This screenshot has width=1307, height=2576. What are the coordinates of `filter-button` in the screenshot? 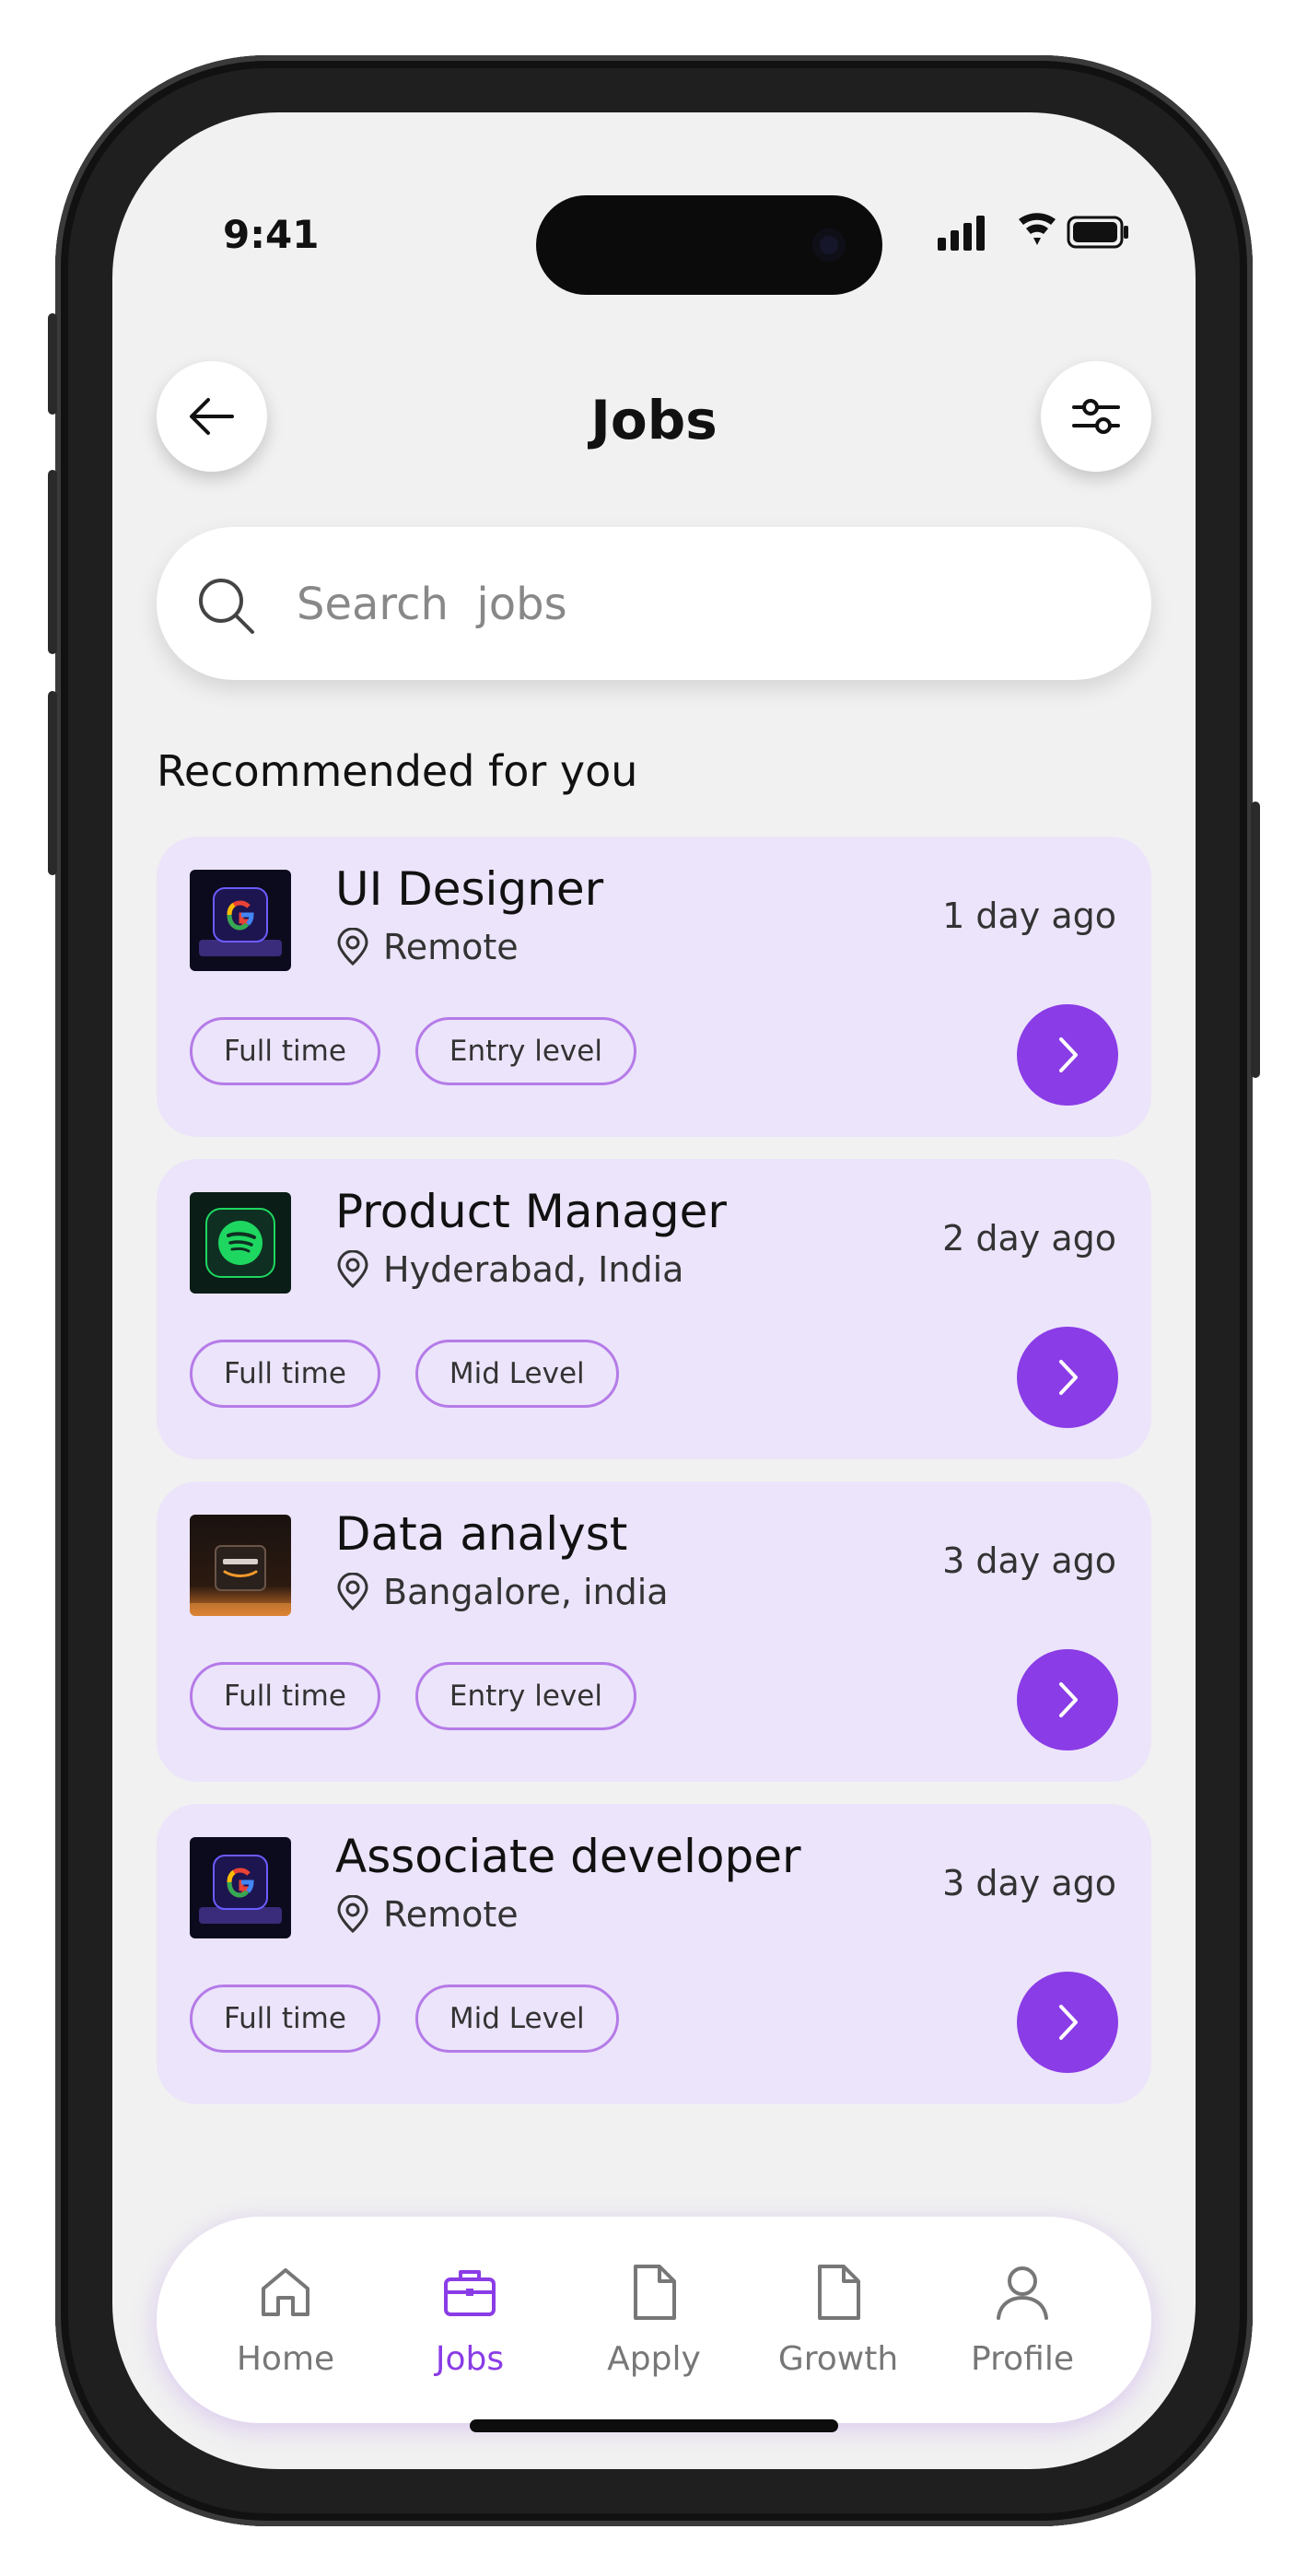 It's located at (1096, 416).